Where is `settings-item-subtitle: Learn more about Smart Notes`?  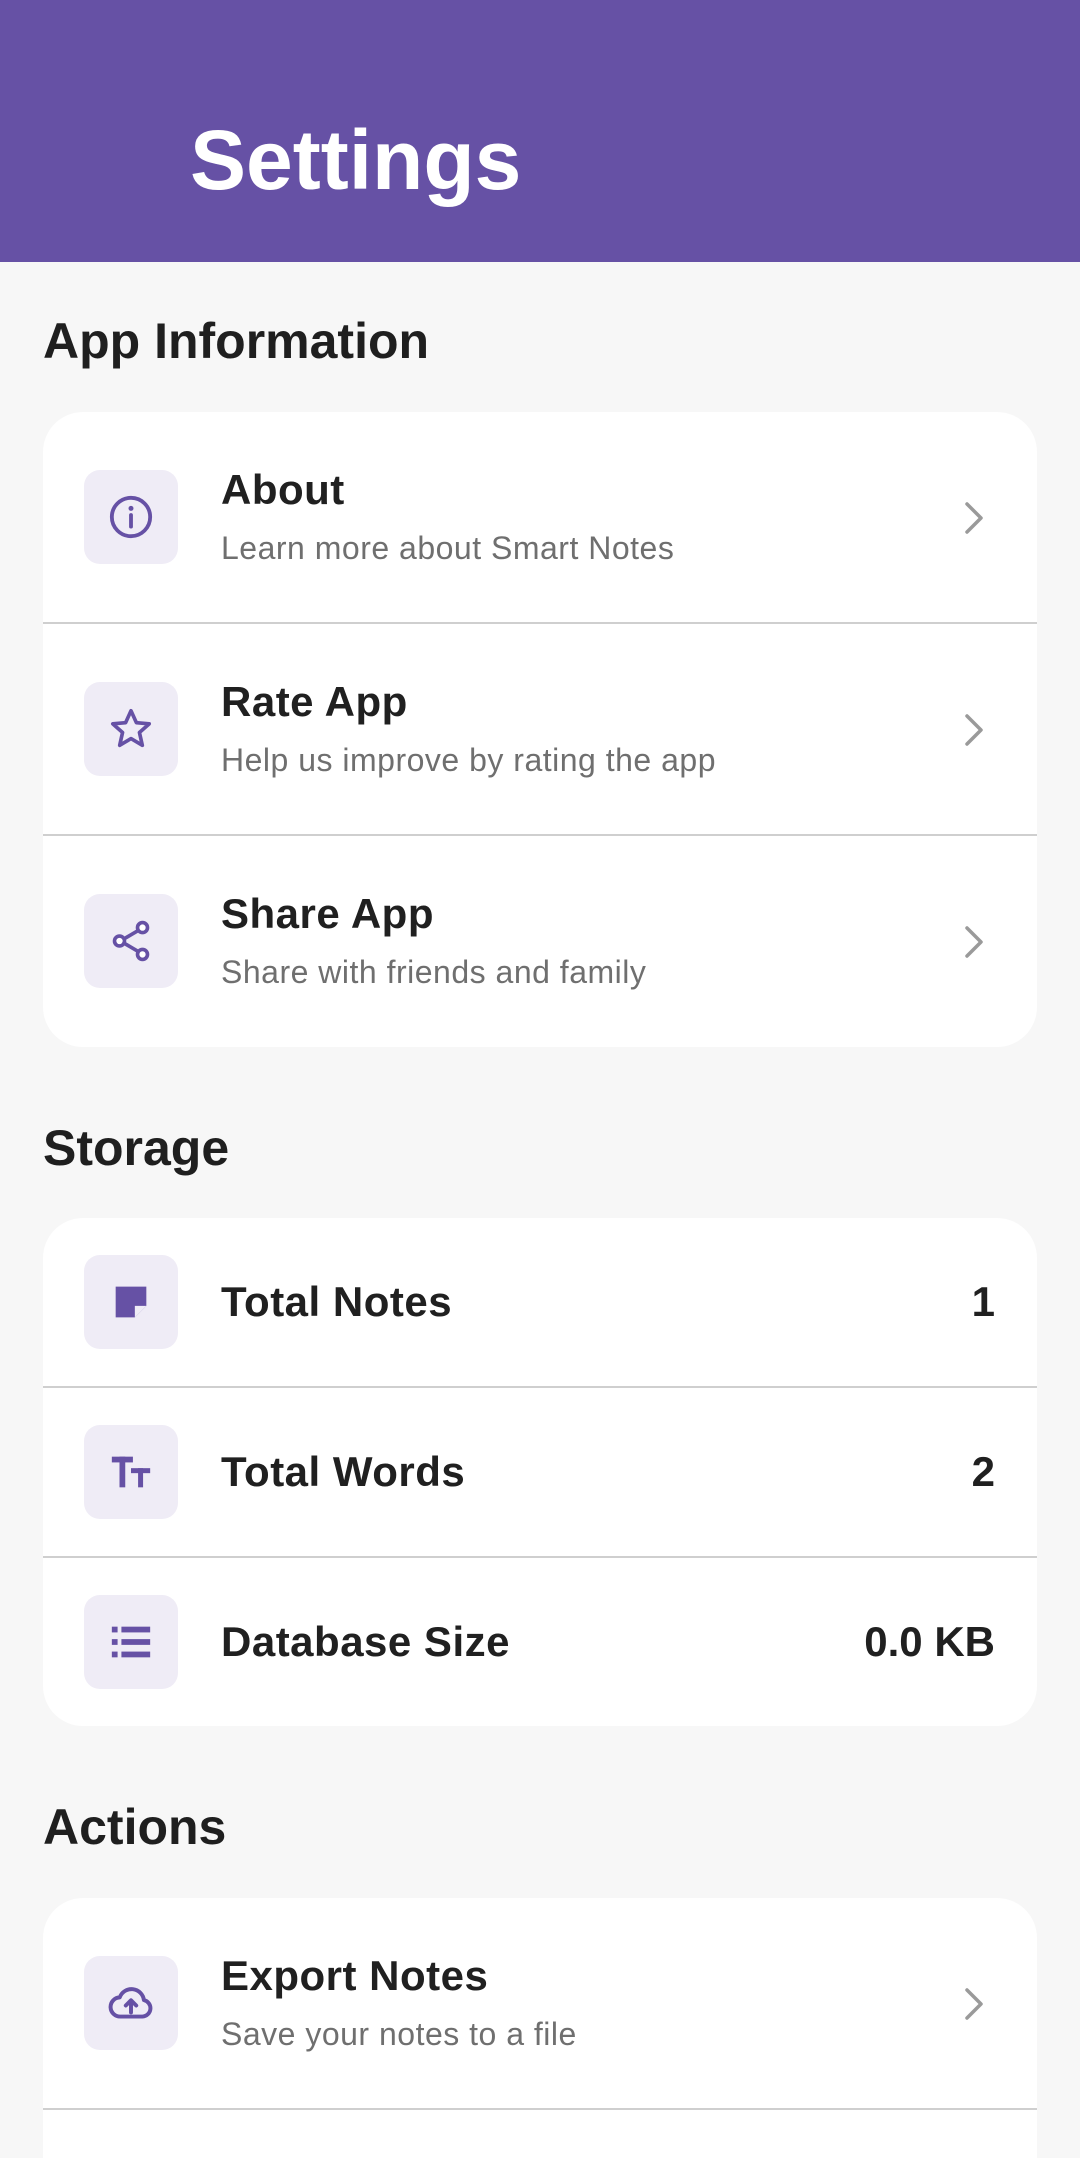 settings-item-subtitle: Learn more about Smart Notes is located at coordinates (448, 548).